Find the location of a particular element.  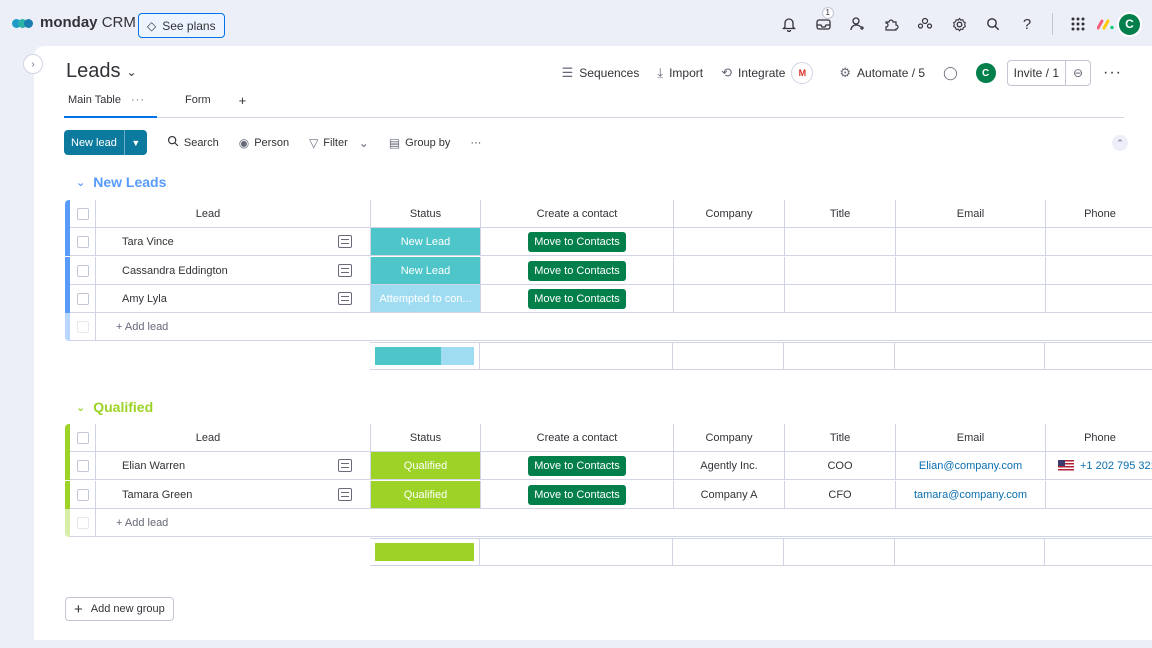

column-header-phone: Phone is located at coordinates (1099, 438).